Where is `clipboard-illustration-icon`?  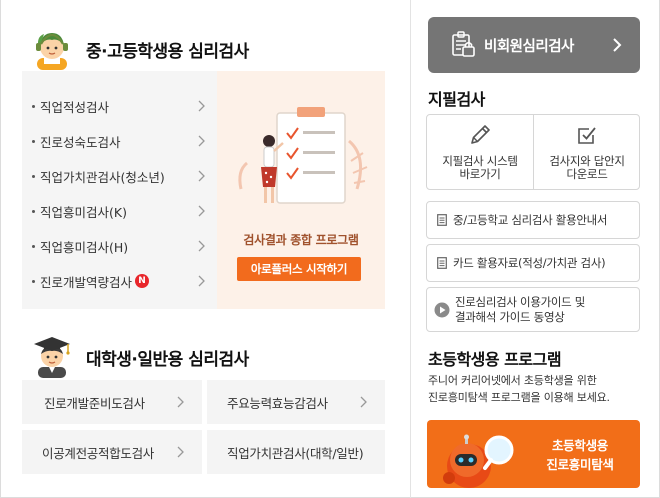
clipboard-illustration-icon is located at coordinates (303, 155).